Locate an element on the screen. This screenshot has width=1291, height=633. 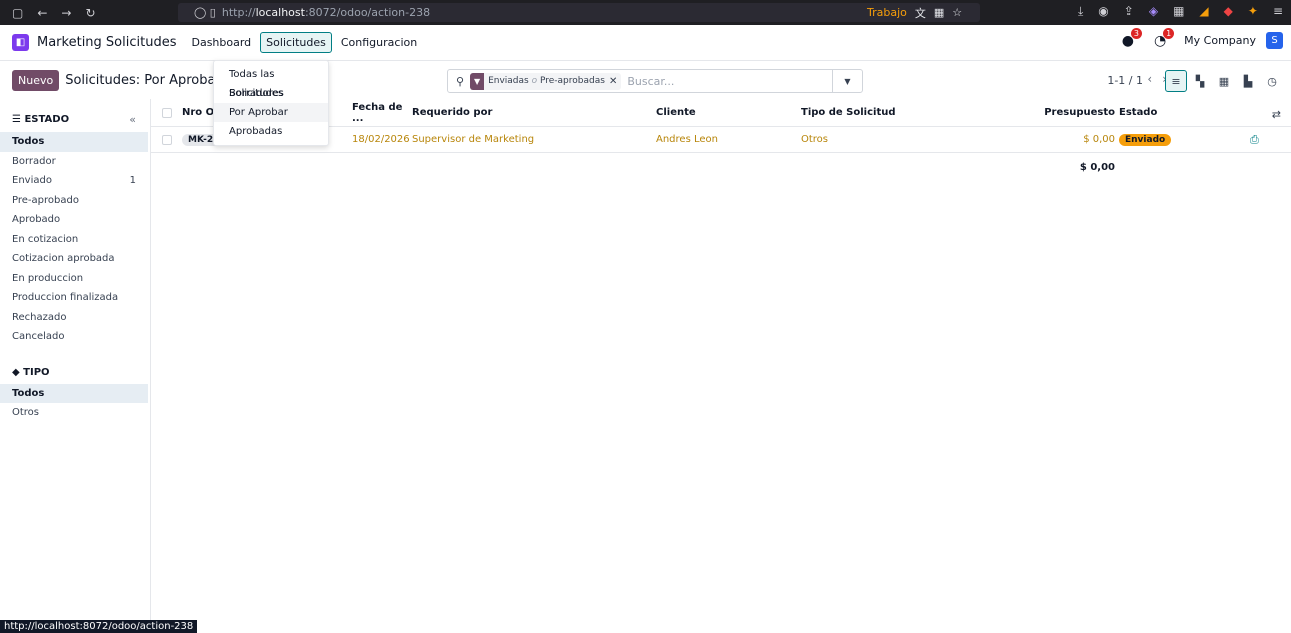
container-label: Trabajo is located at coordinates (887, 12).